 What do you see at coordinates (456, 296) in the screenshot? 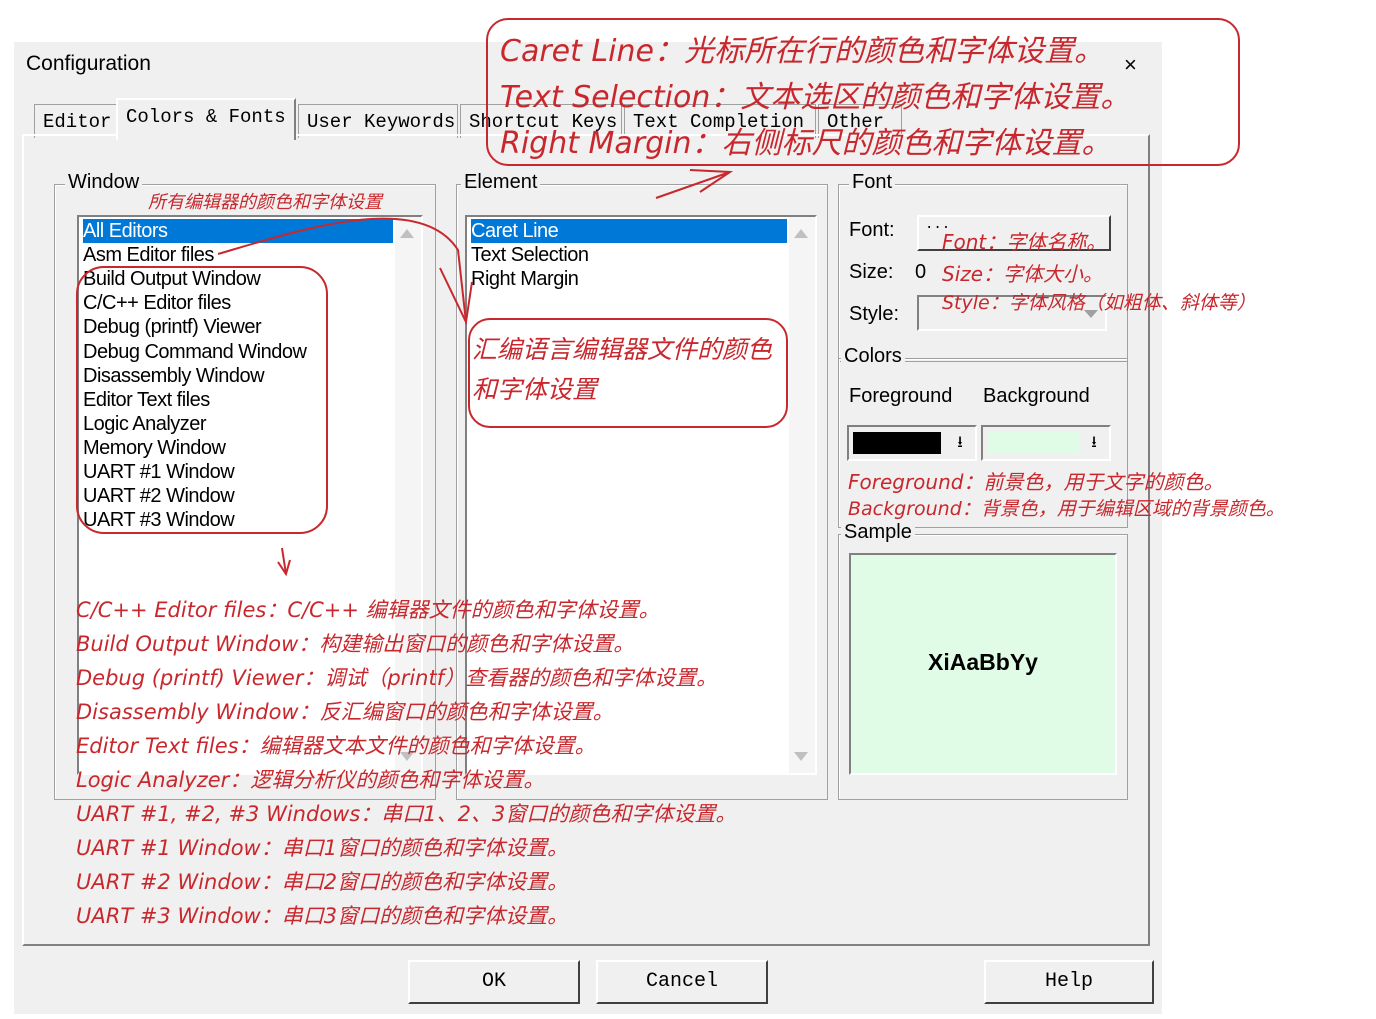
I see `arrowhead-asm-icon` at bounding box center [456, 296].